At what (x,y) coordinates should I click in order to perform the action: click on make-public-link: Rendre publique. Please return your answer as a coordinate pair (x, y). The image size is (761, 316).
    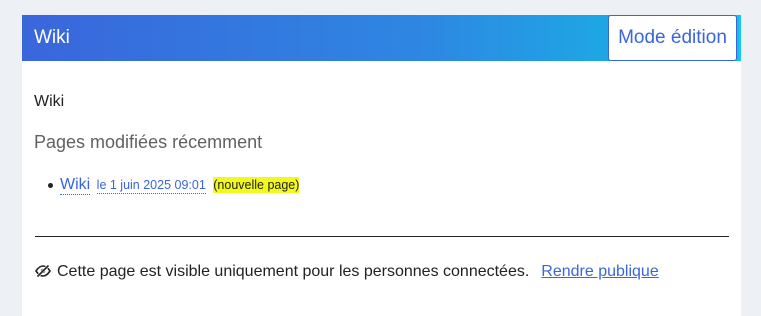
    Looking at the image, I should click on (599, 271).